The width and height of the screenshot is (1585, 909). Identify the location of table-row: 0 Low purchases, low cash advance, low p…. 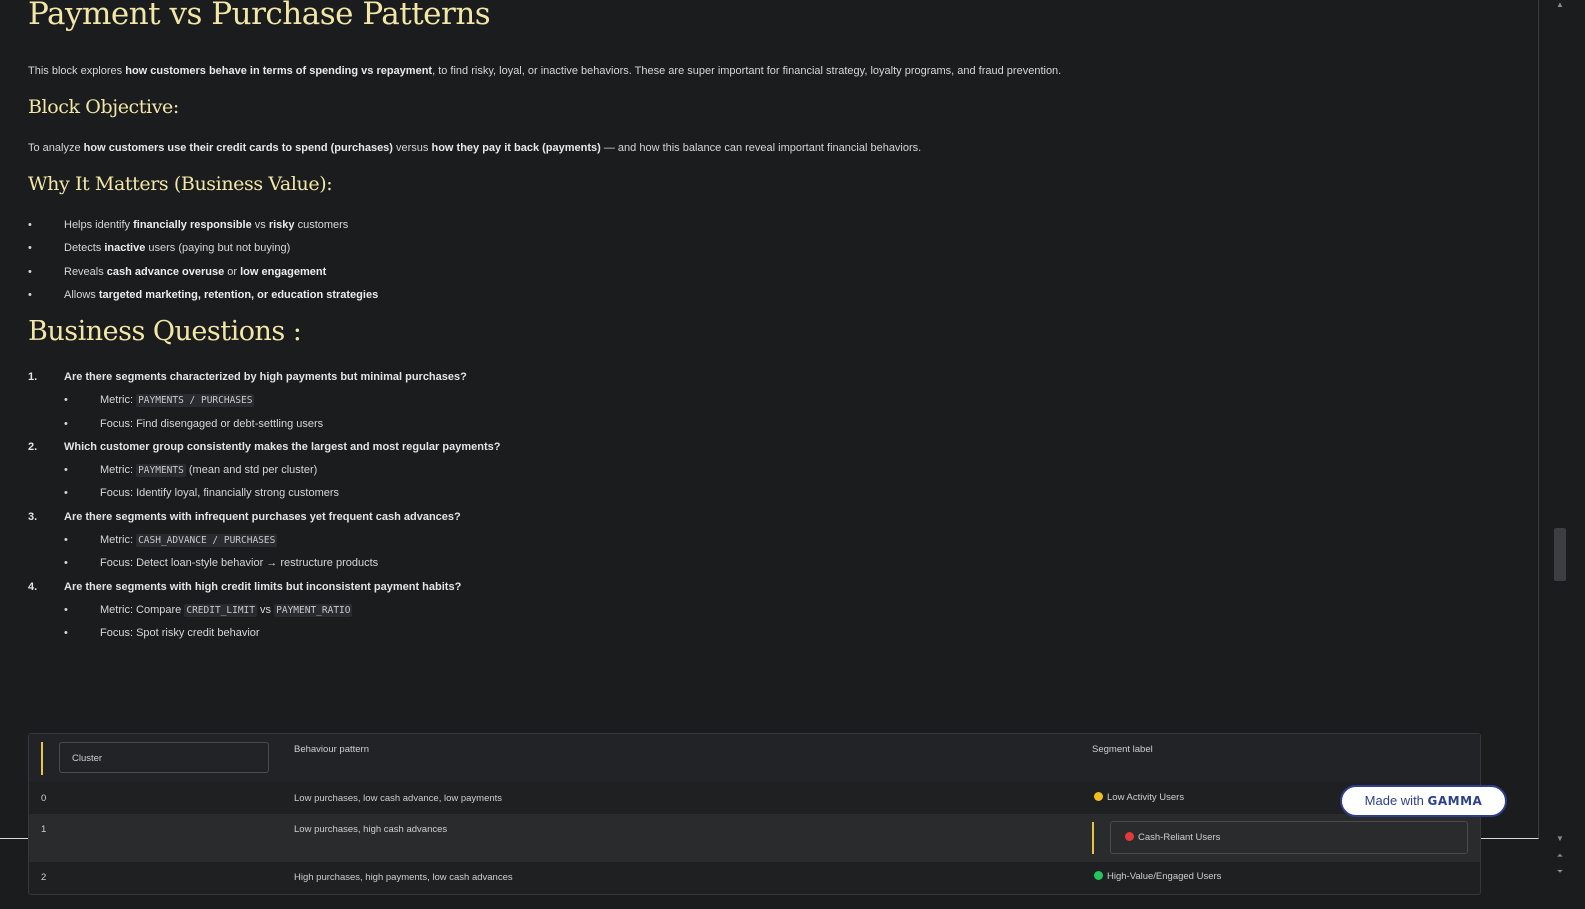
(754, 798).